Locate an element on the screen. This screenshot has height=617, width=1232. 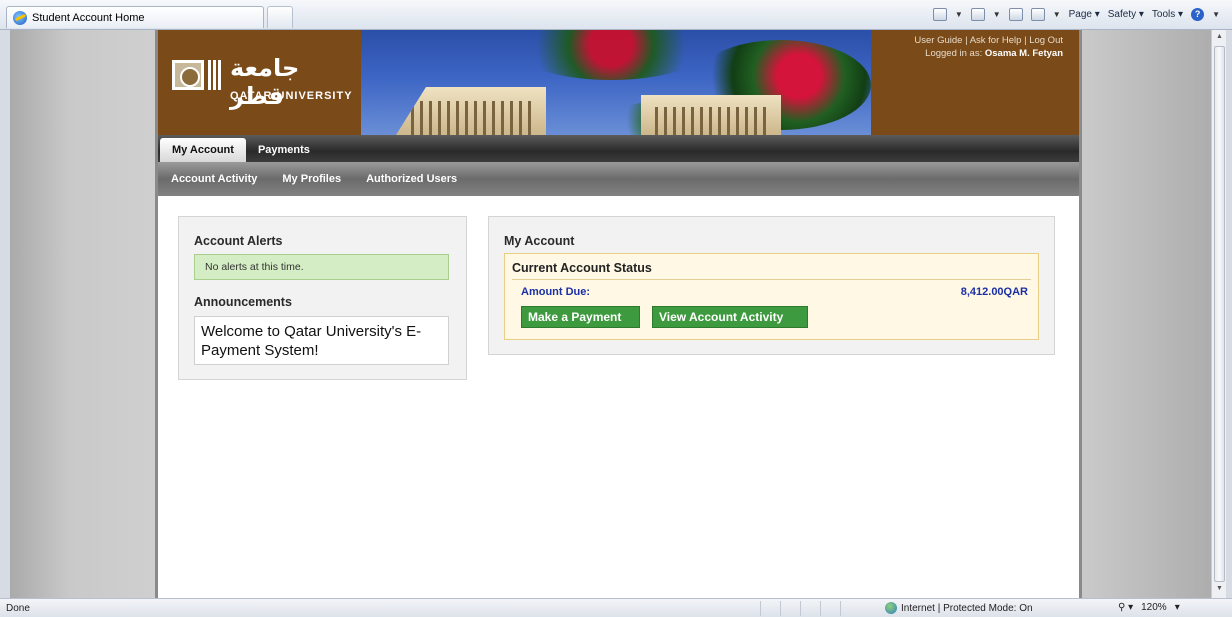
ie-page-icon is located at coordinates (20, 17).